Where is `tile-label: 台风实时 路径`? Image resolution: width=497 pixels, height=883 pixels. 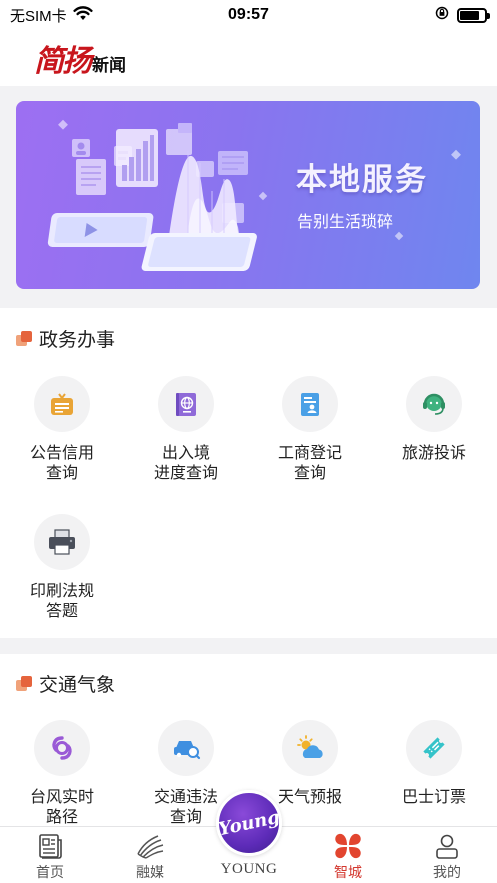 tile-label: 台风实时 路径 is located at coordinates (61, 807).